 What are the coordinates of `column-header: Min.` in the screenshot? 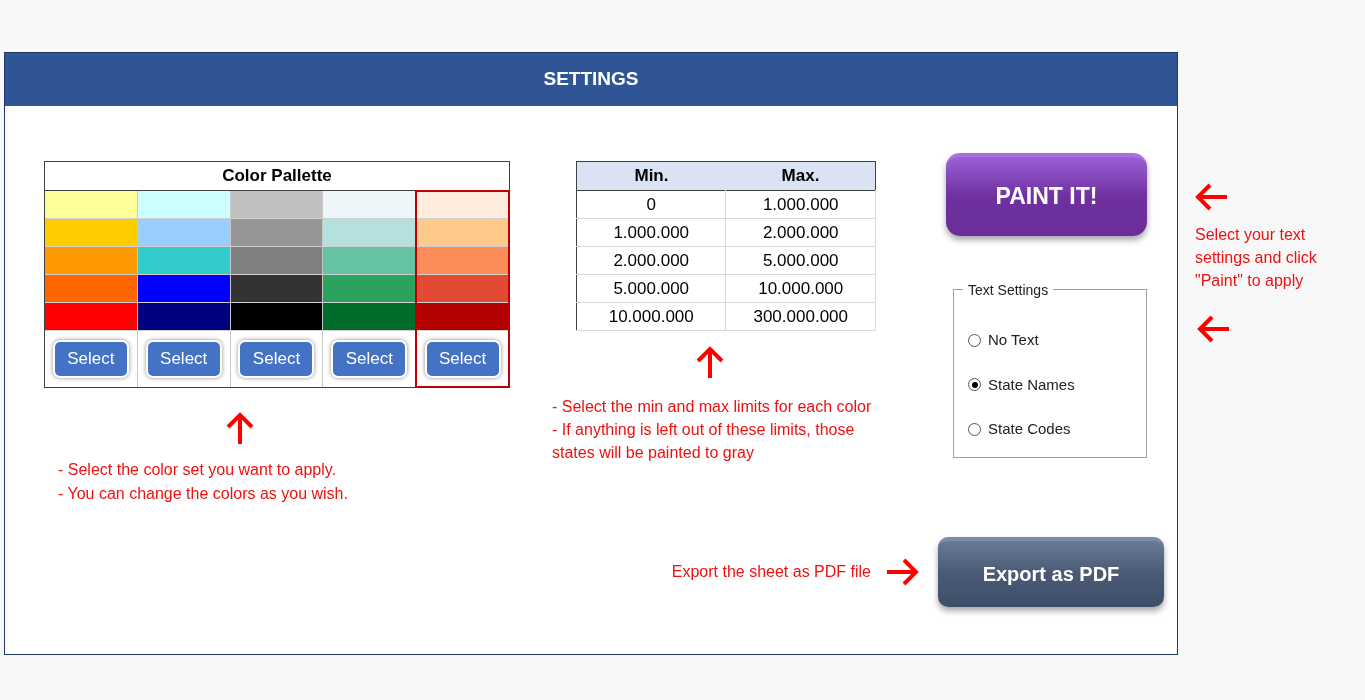 It's located at (651, 176).